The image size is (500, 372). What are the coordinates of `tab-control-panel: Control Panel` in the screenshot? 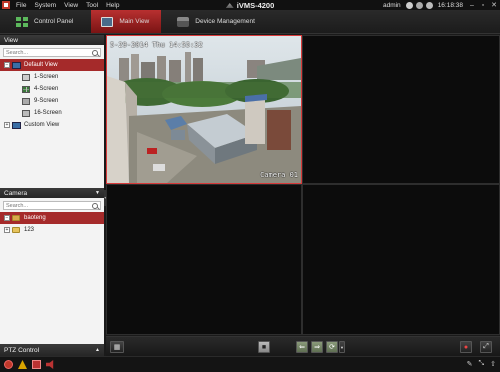 It's located at (45, 21).